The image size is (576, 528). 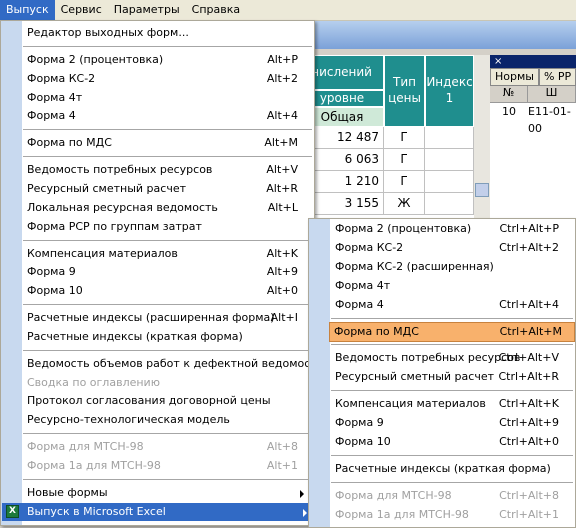 What do you see at coordinates (514, 77) in the screenshot?
I see `tab-normy: Нормы` at bounding box center [514, 77].